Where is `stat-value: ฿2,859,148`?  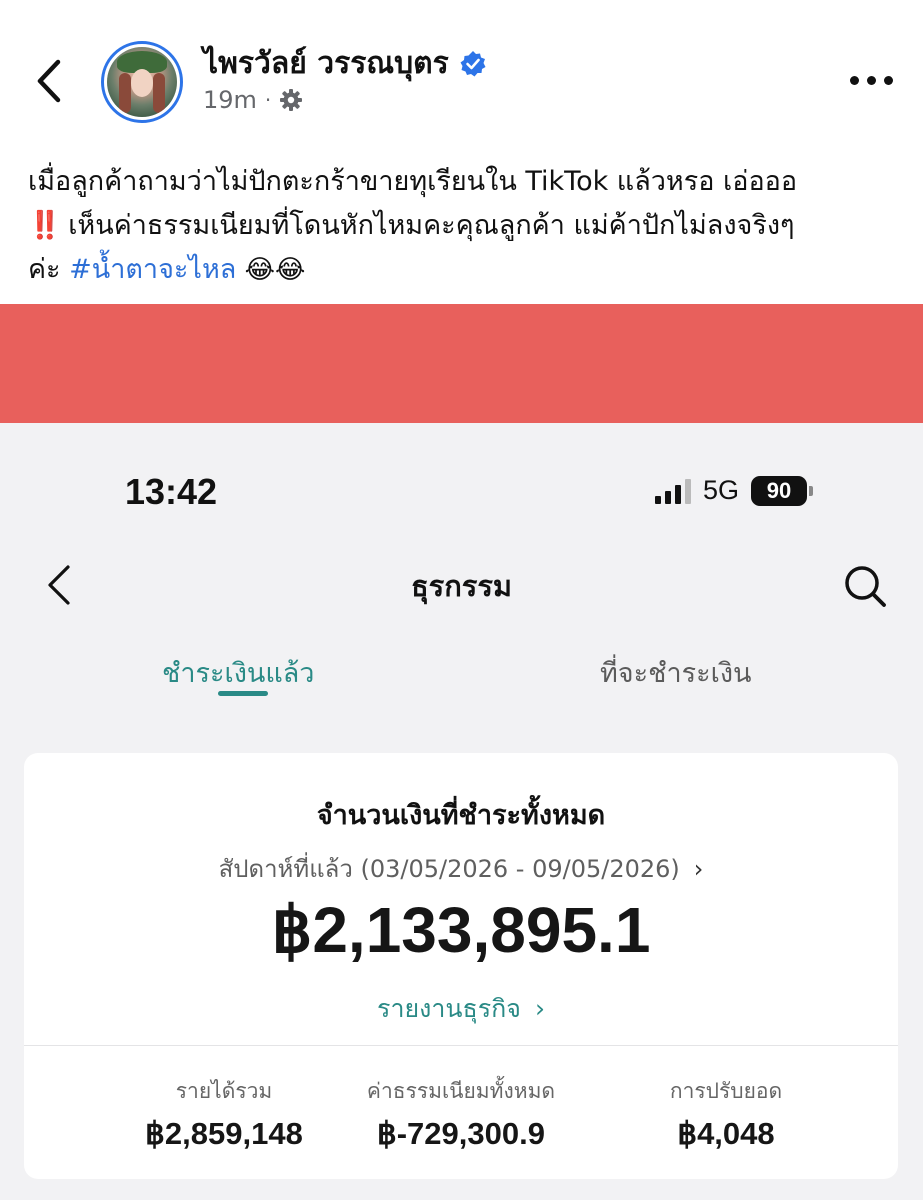
stat-value: ฿2,859,148 is located at coordinates (224, 1133).